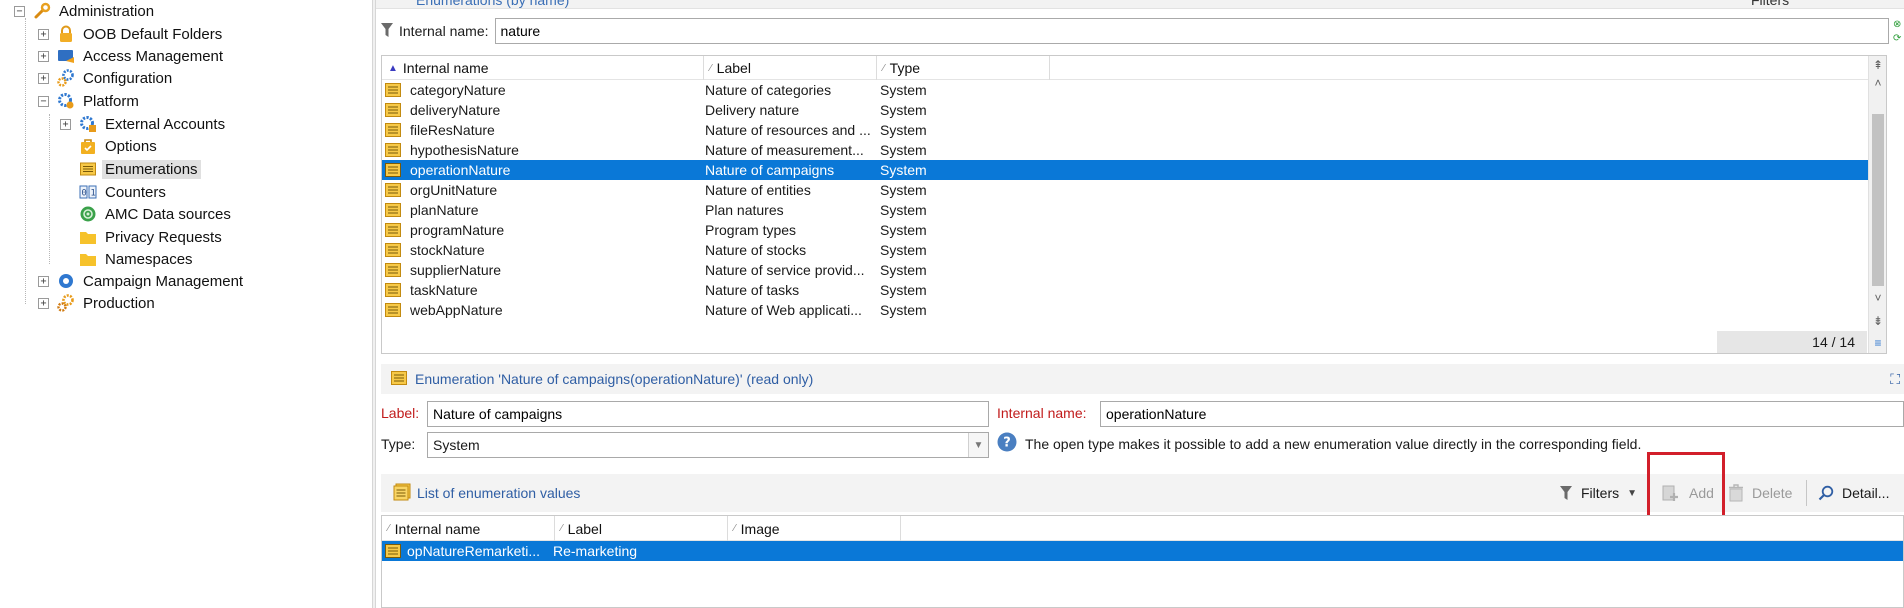 This screenshot has width=1904, height=608. What do you see at coordinates (88, 192) in the screenshot?
I see `counter-icon: 01` at bounding box center [88, 192].